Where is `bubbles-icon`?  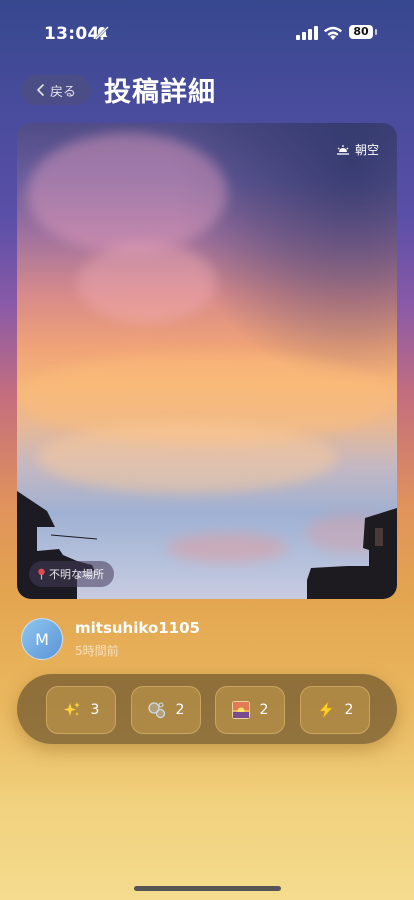 bubbles-icon is located at coordinates (156, 710).